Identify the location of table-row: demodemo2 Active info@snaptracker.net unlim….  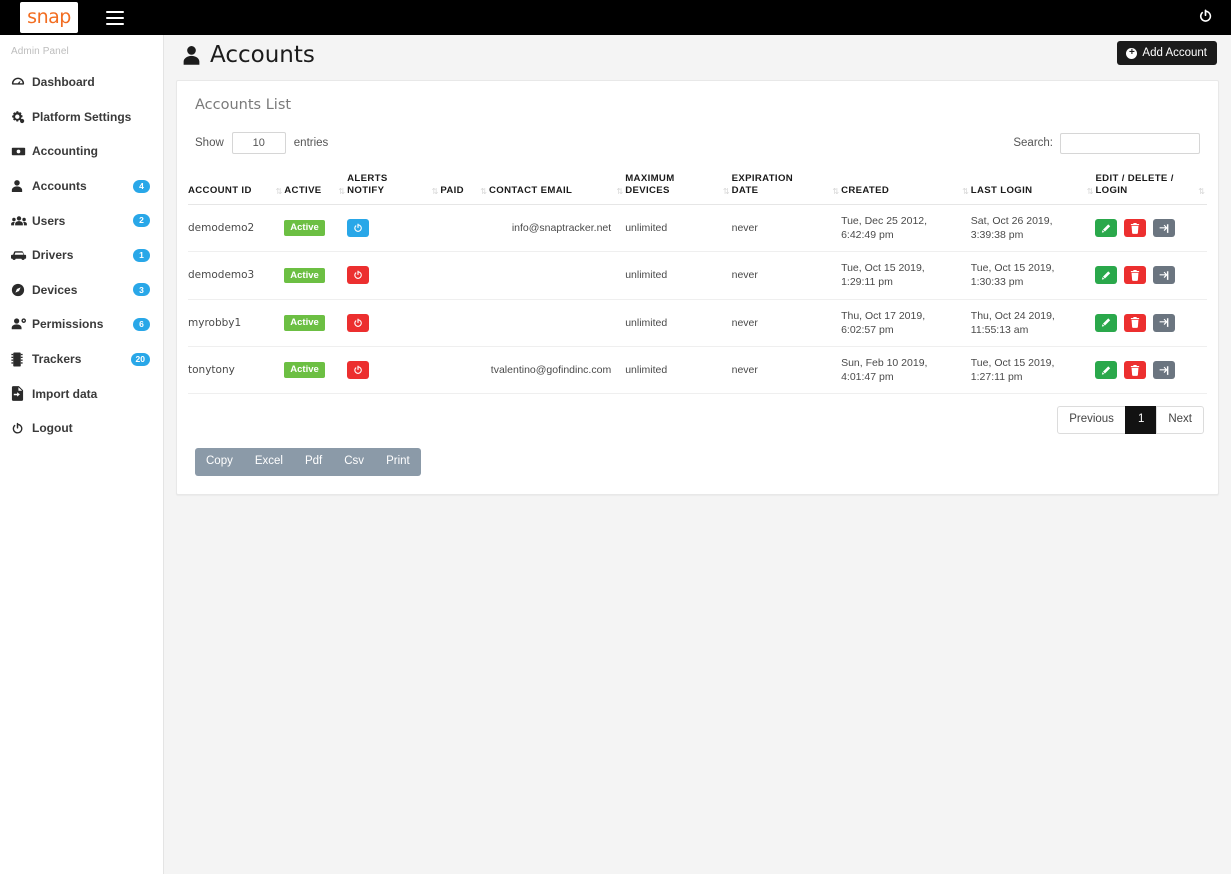
(697, 228).